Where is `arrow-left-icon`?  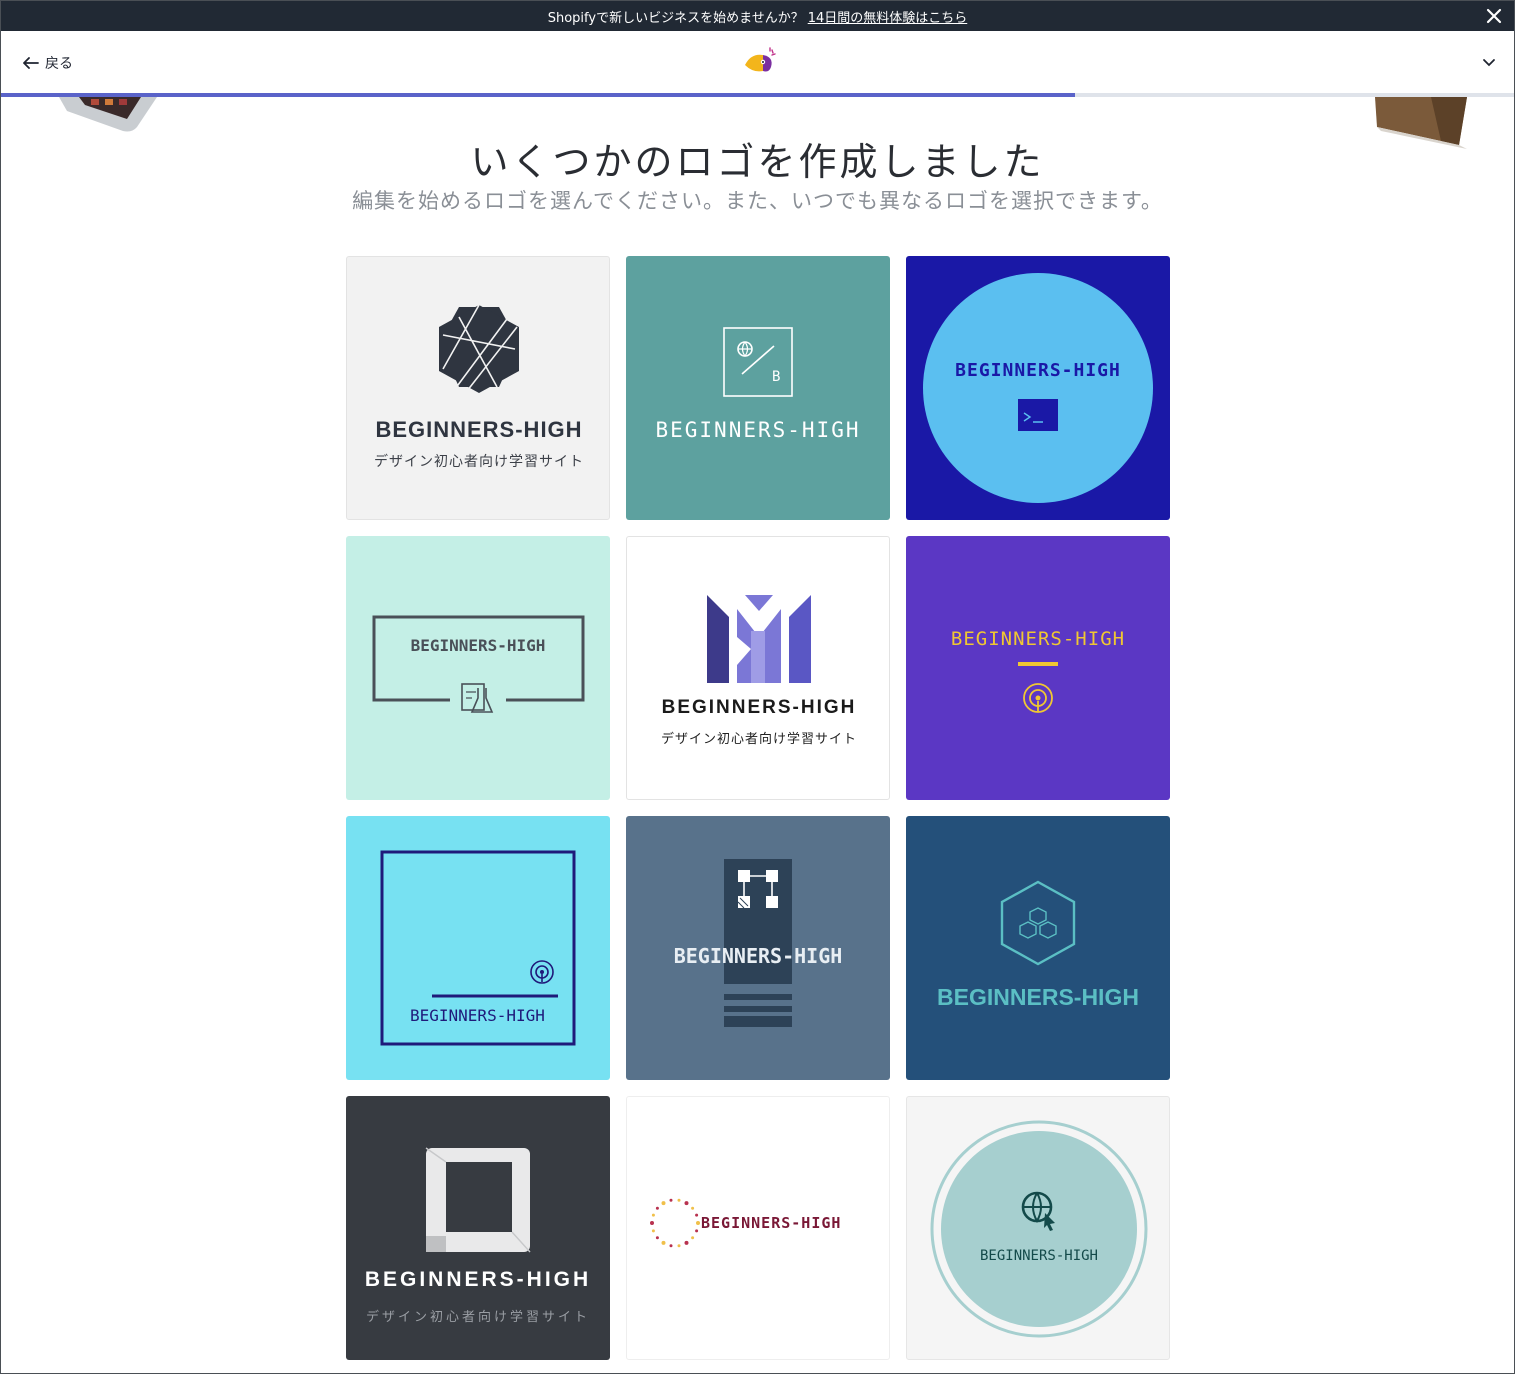
arrow-left-icon is located at coordinates (31, 63).